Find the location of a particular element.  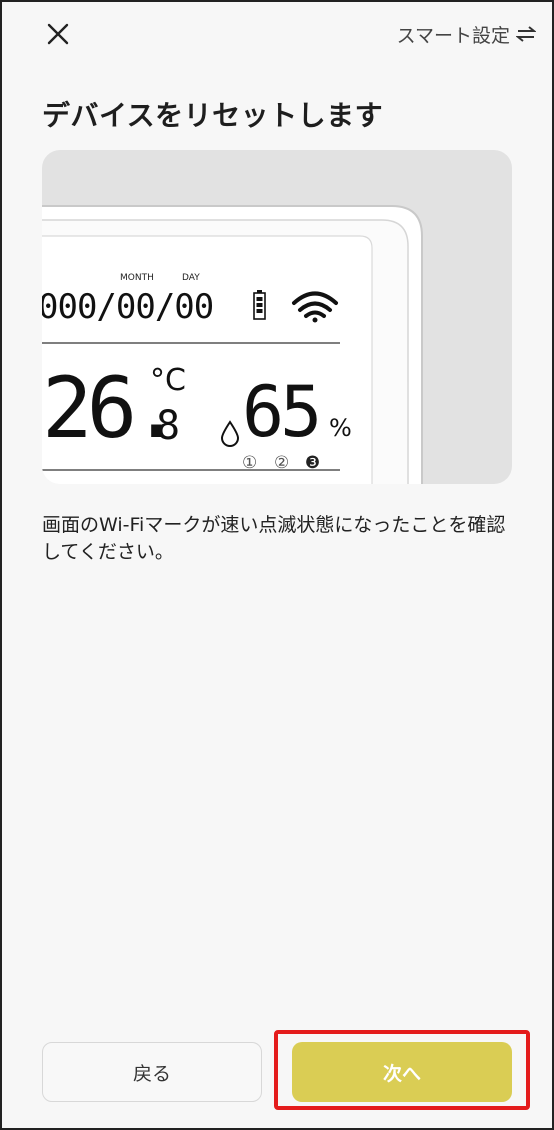

next-button: 次へ is located at coordinates (402, 1072).